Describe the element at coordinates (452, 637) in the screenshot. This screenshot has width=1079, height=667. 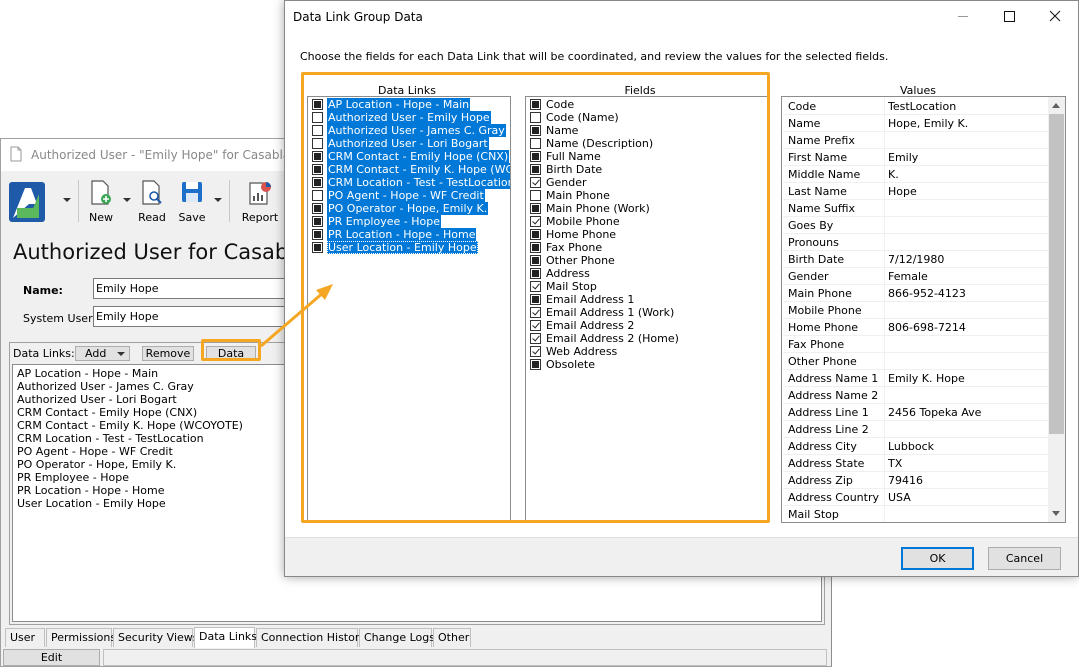
I see `tab-other: Other` at that location.